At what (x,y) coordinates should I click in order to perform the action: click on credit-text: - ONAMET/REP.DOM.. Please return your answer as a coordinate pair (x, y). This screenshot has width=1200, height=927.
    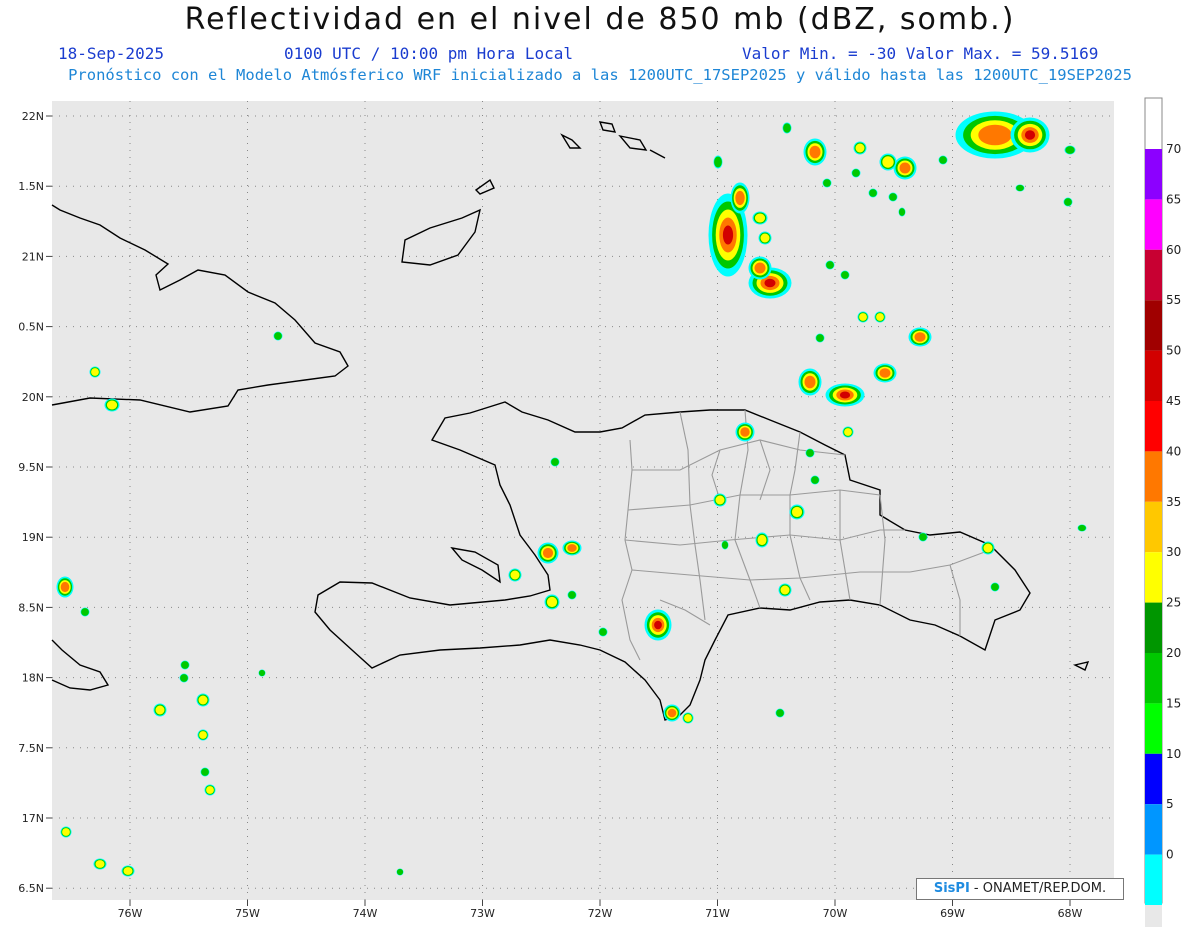
    Looking at the image, I should click on (1040, 888).